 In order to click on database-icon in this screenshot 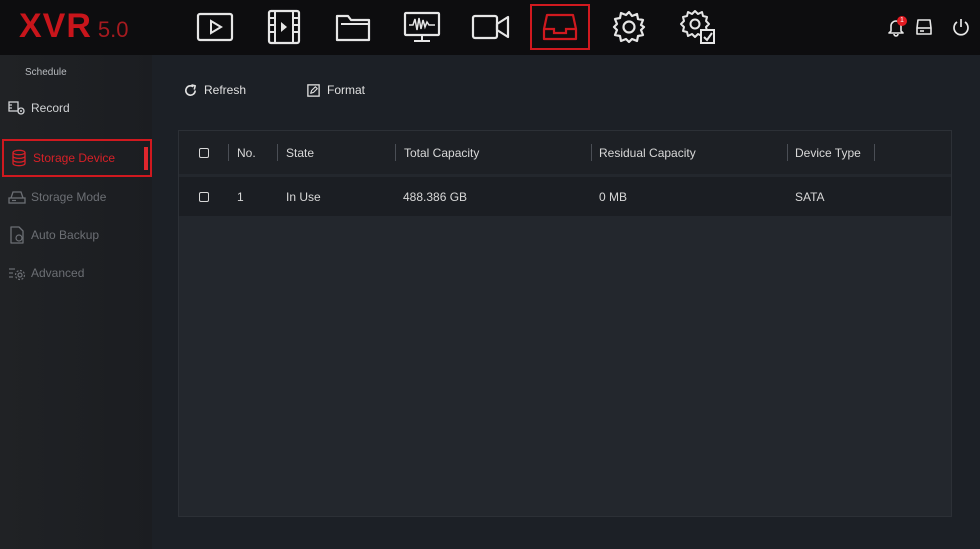, I will do `click(19, 158)`.